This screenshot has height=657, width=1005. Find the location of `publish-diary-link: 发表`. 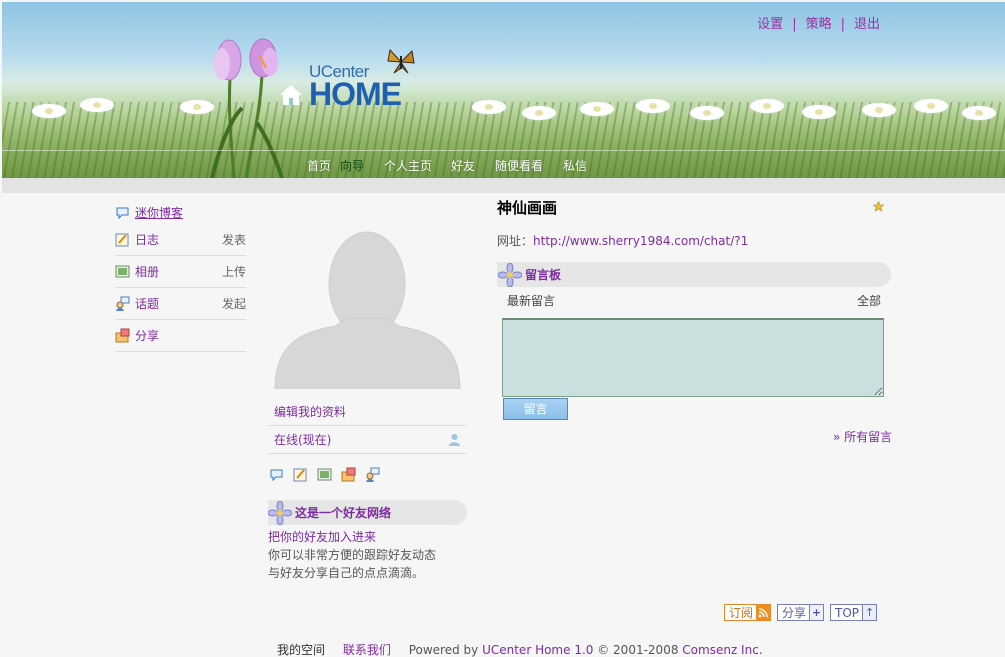

publish-diary-link: 发表 is located at coordinates (234, 239).